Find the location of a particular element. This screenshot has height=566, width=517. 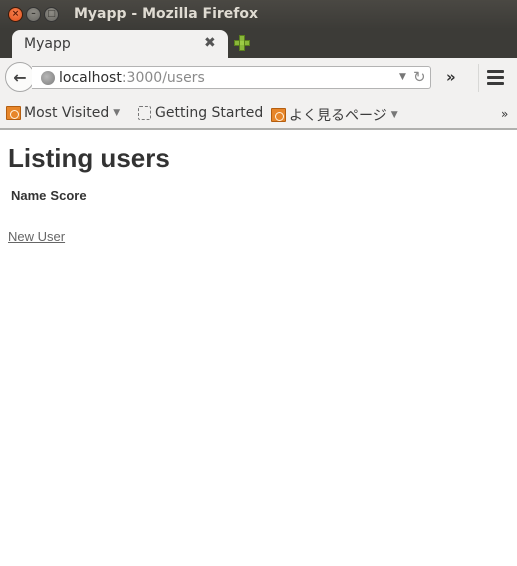

plus-icon-center is located at coordinates (242, 43).